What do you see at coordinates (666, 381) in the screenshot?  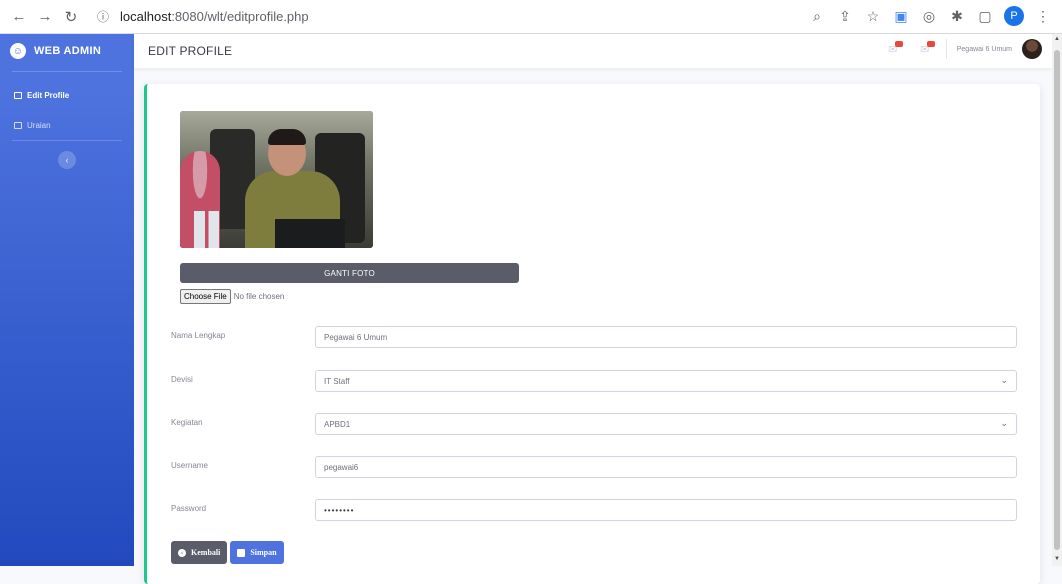 I see `devisi-select: IT Staff ⌄` at bounding box center [666, 381].